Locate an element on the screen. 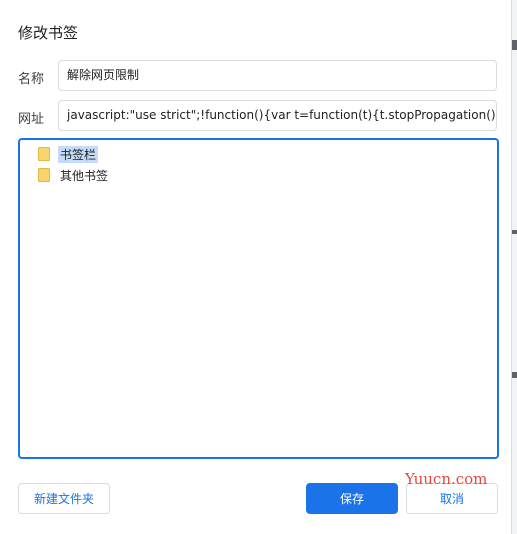 This screenshot has height=534, width=517. tree-item-label: 其他书签 is located at coordinates (84, 175).